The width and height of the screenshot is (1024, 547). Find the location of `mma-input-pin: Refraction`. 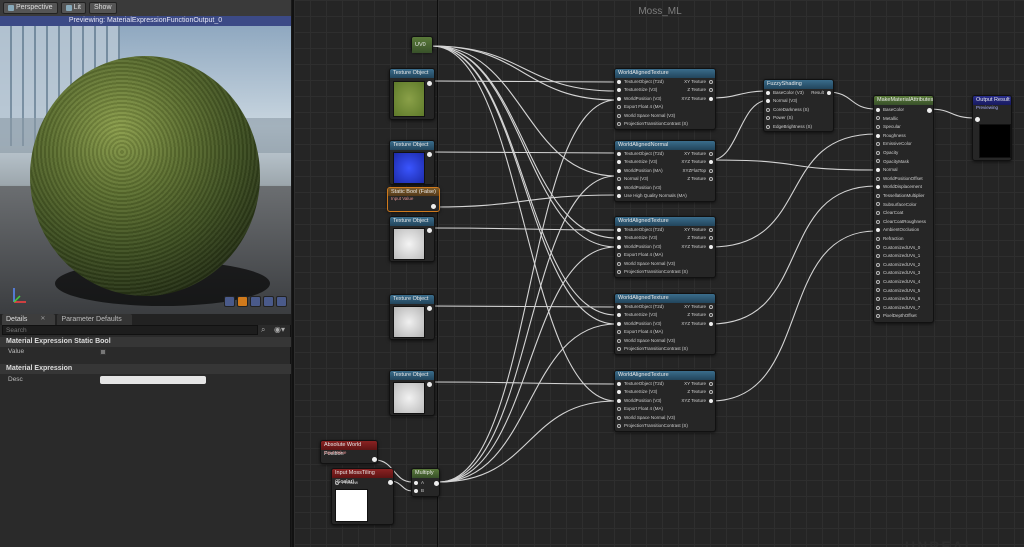

mma-input-pin: Refraction is located at coordinates (890, 239).